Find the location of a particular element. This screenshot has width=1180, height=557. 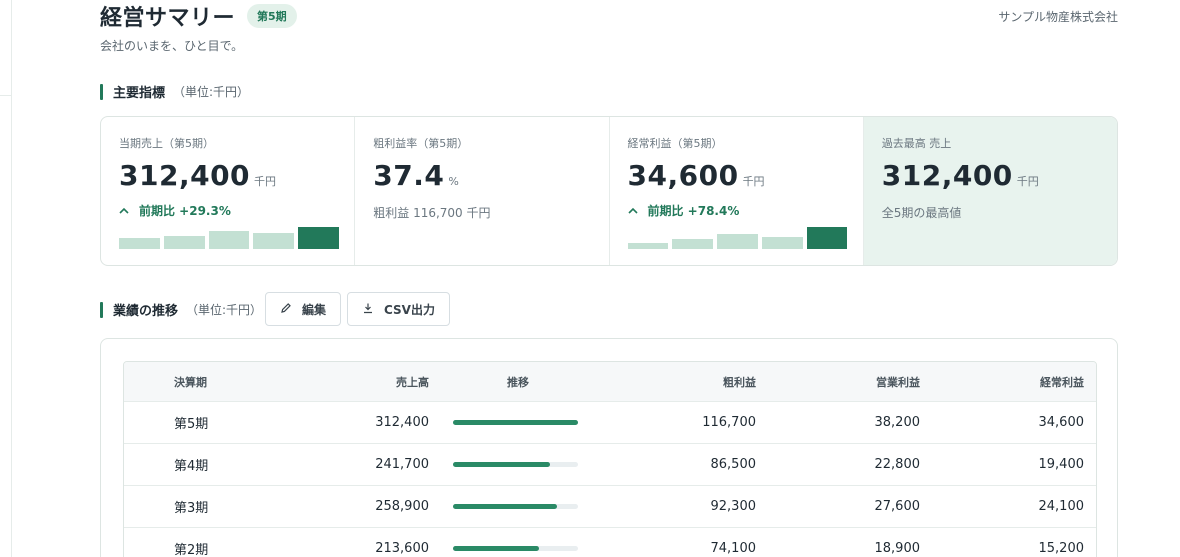

operating-profit-cell: 27,600 is located at coordinates (897, 506).